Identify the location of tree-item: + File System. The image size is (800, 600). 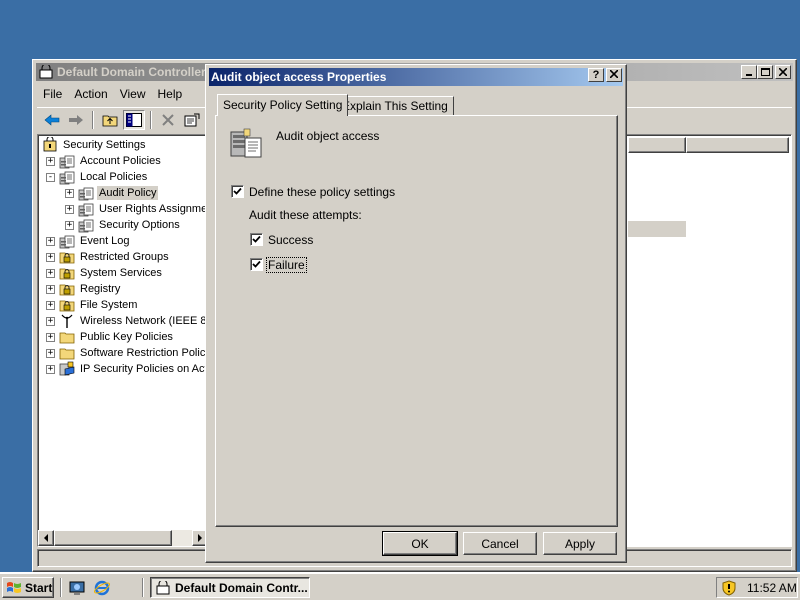
(92, 305).